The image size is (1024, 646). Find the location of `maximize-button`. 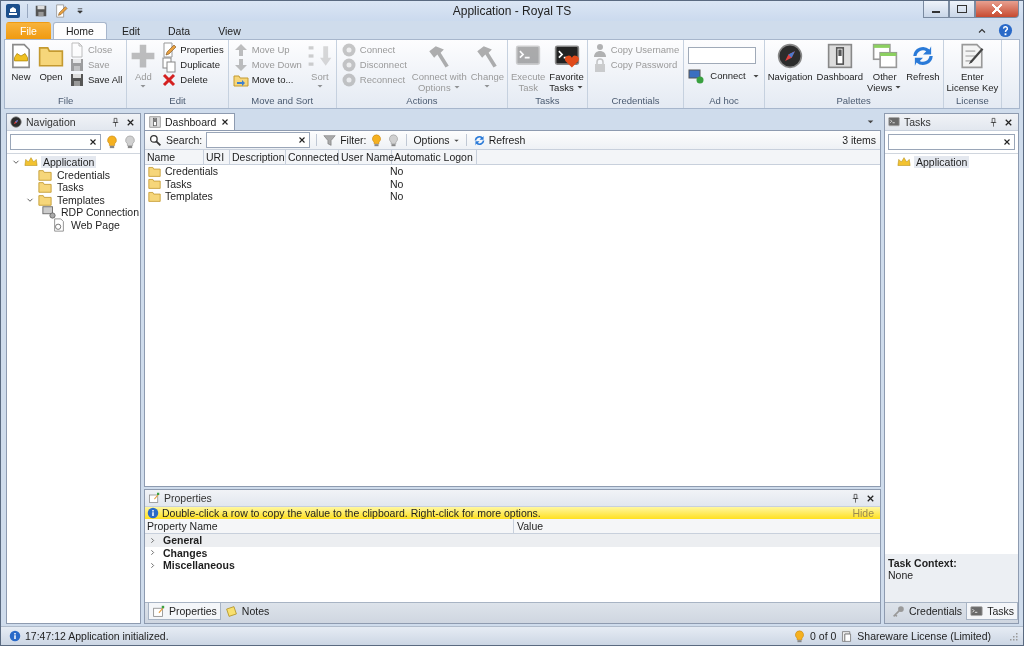

maximize-button is located at coordinates (962, 9).